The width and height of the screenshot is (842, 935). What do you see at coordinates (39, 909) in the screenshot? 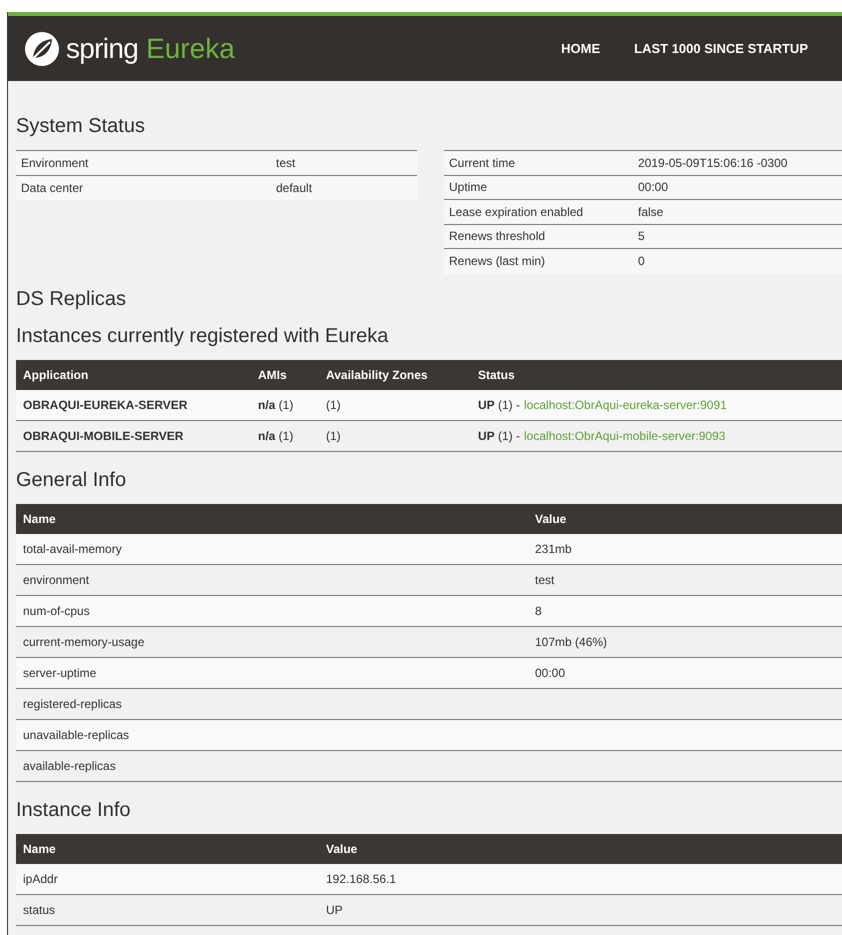
I see `table-cell: status` at bounding box center [39, 909].